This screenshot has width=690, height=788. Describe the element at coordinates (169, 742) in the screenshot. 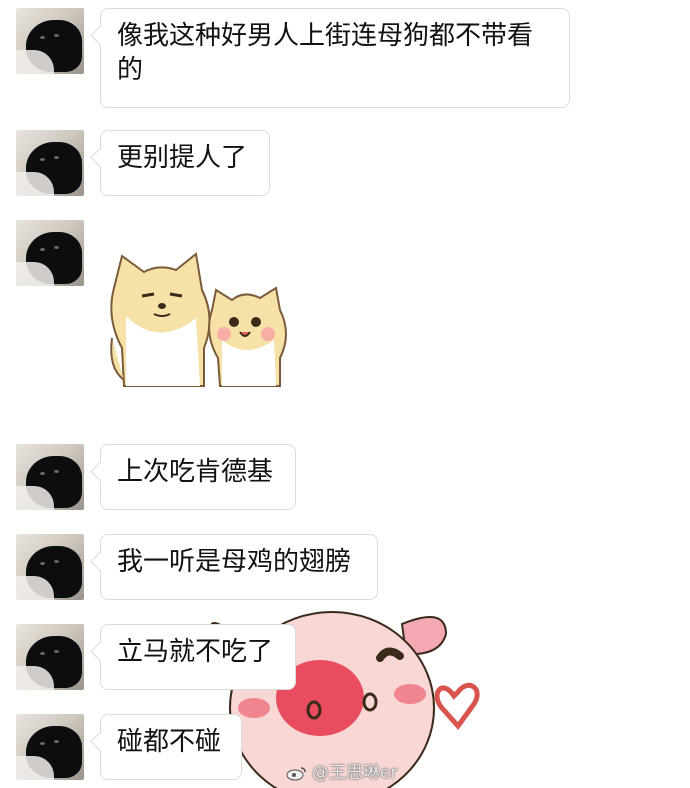

I see `message-text: 碰都不碰` at that location.